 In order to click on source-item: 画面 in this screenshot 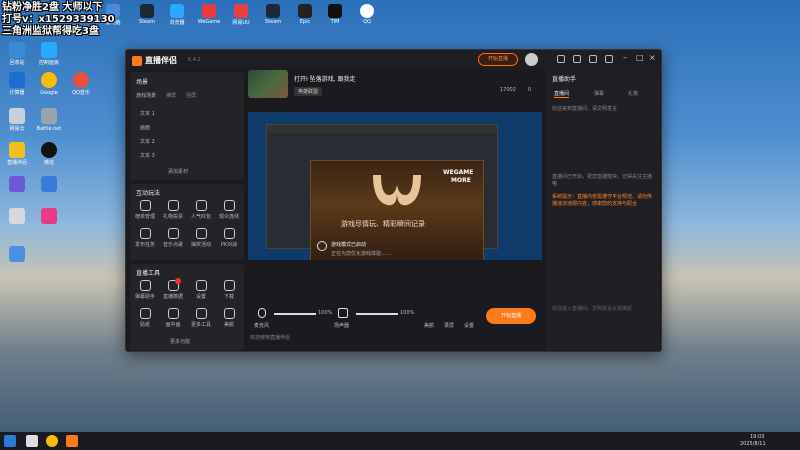, I will do `click(145, 127)`.